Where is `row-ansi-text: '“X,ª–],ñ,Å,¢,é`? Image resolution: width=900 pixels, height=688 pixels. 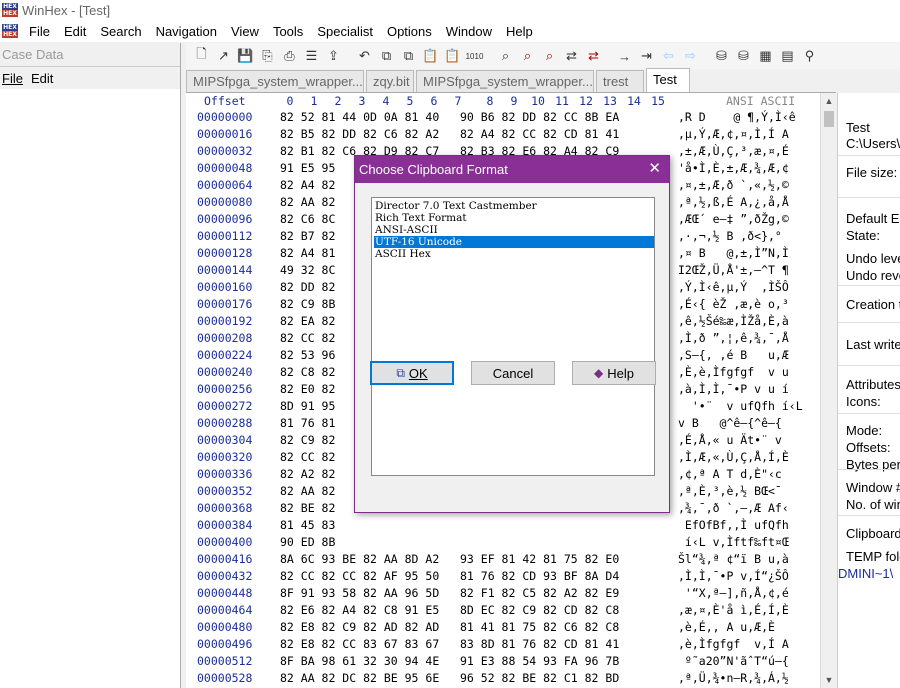 row-ansi-text: '“X,ª–],ñ,Å,¢,é is located at coordinates (733, 593).